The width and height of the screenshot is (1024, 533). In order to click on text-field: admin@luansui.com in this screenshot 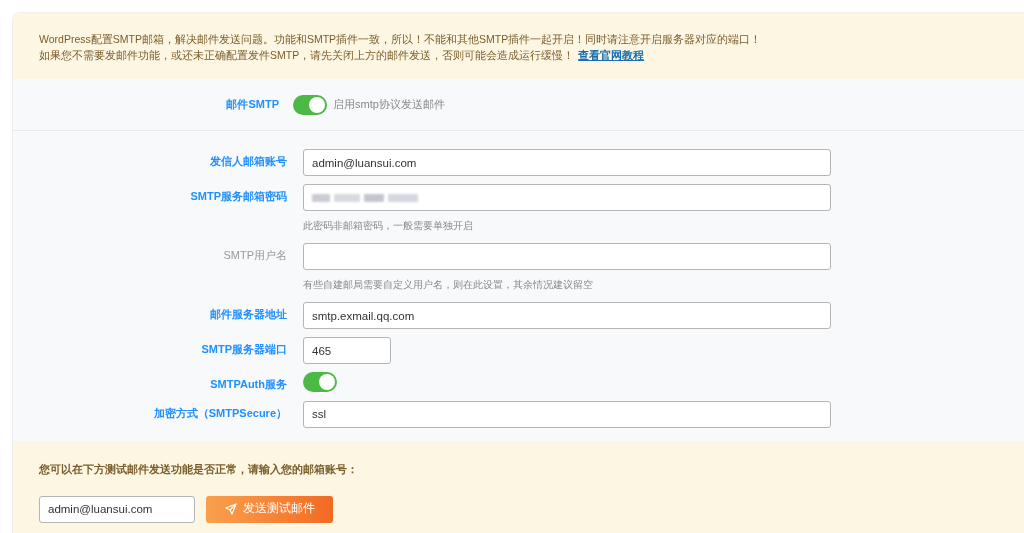, I will do `click(567, 162)`.